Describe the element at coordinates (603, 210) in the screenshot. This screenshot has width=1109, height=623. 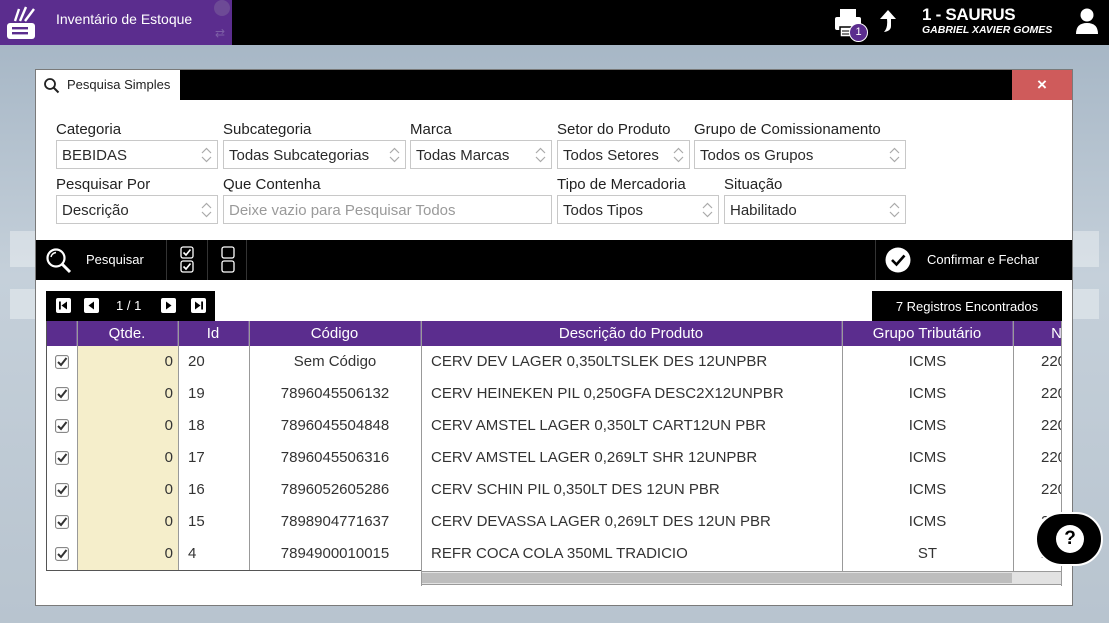
I see `goods-type-value: Todos Tipos` at that location.